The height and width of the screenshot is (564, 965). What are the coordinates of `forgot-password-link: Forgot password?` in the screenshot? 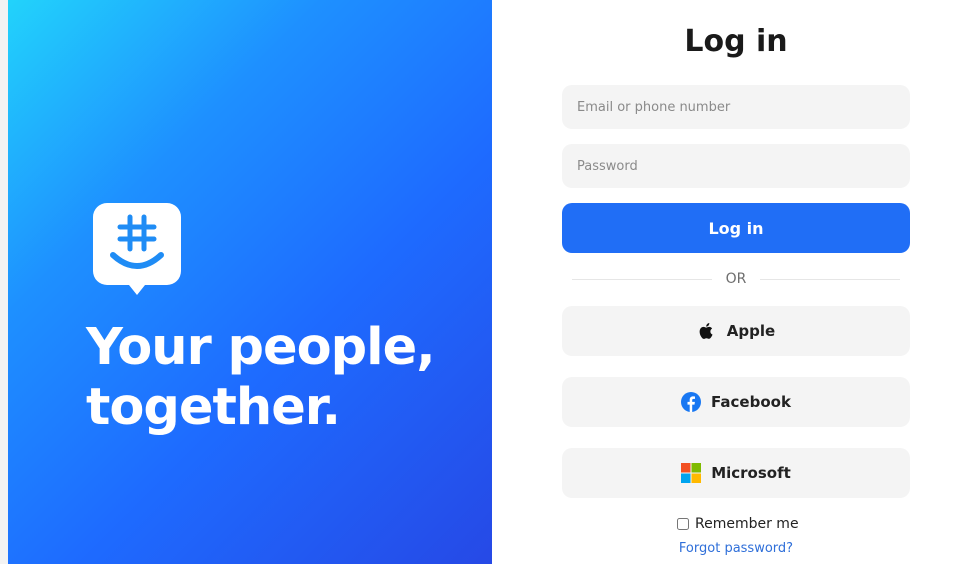 It's located at (736, 549).